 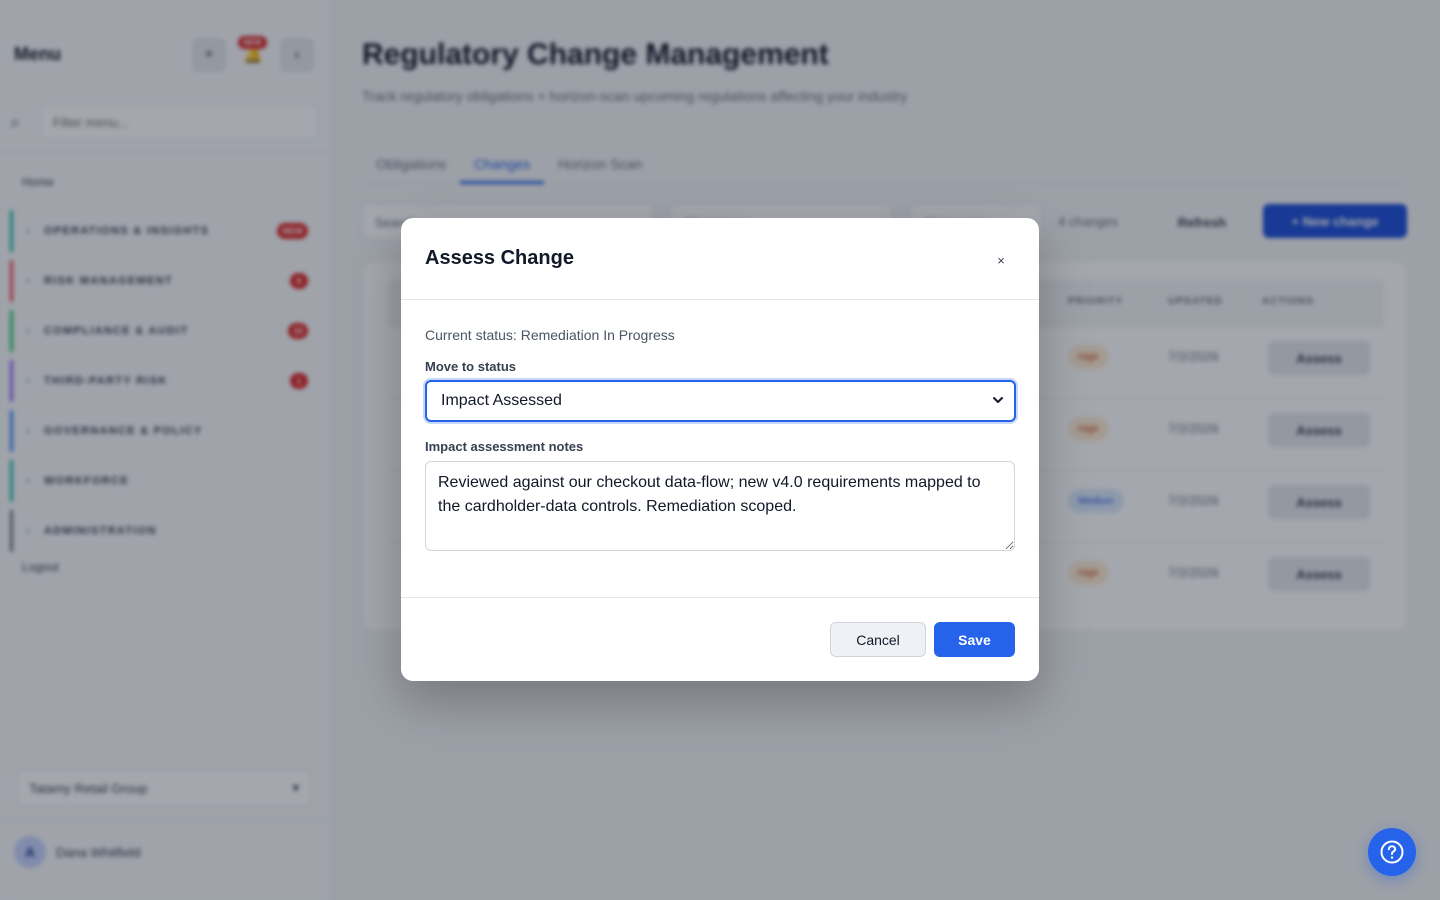 I want to click on save-button: Save, so click(x=974, y=639).